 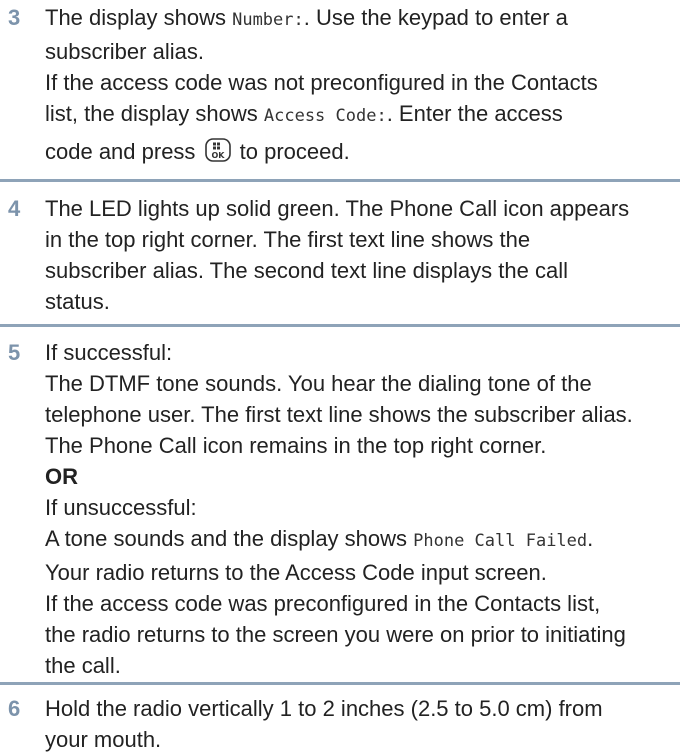 I want to click on step-number: 6, so click(x=14, y=708).